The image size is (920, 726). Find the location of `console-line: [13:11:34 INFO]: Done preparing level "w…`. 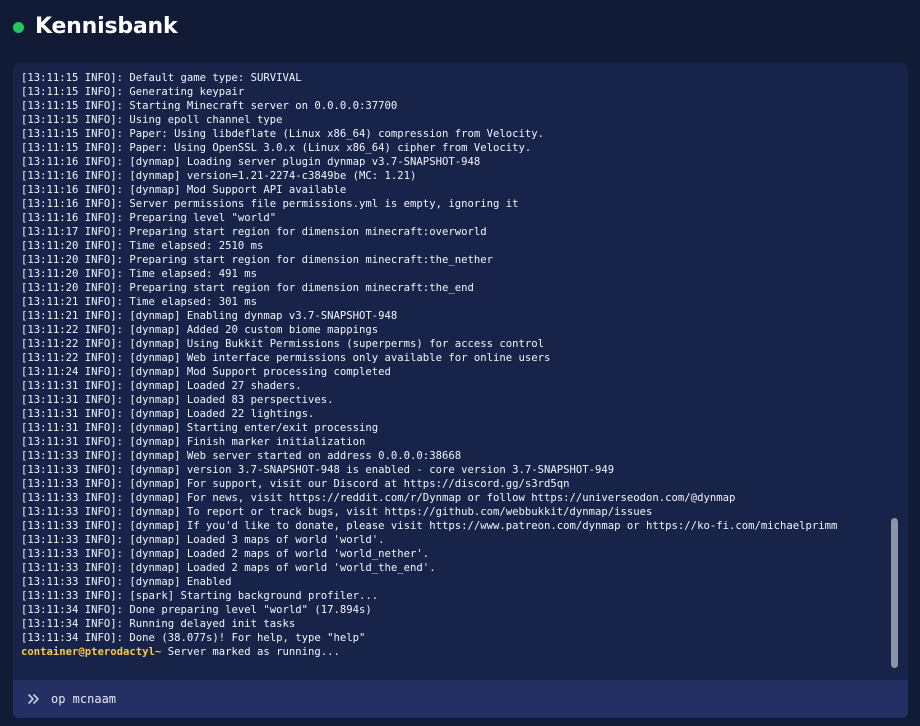

console-line: [13:11:34 INFO]: Done preparing level "w… is located at coordinates (196, 610).